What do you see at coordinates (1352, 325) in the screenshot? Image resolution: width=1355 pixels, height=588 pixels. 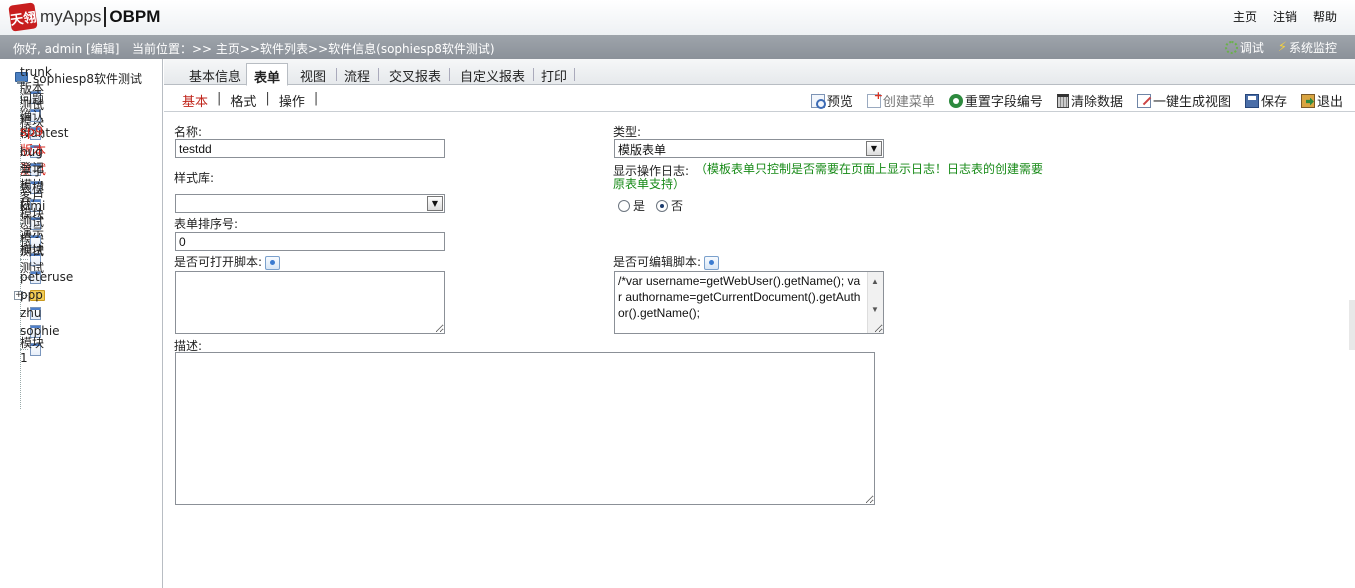 I see `page-scrollbar` at bounding box center [1352, 325].